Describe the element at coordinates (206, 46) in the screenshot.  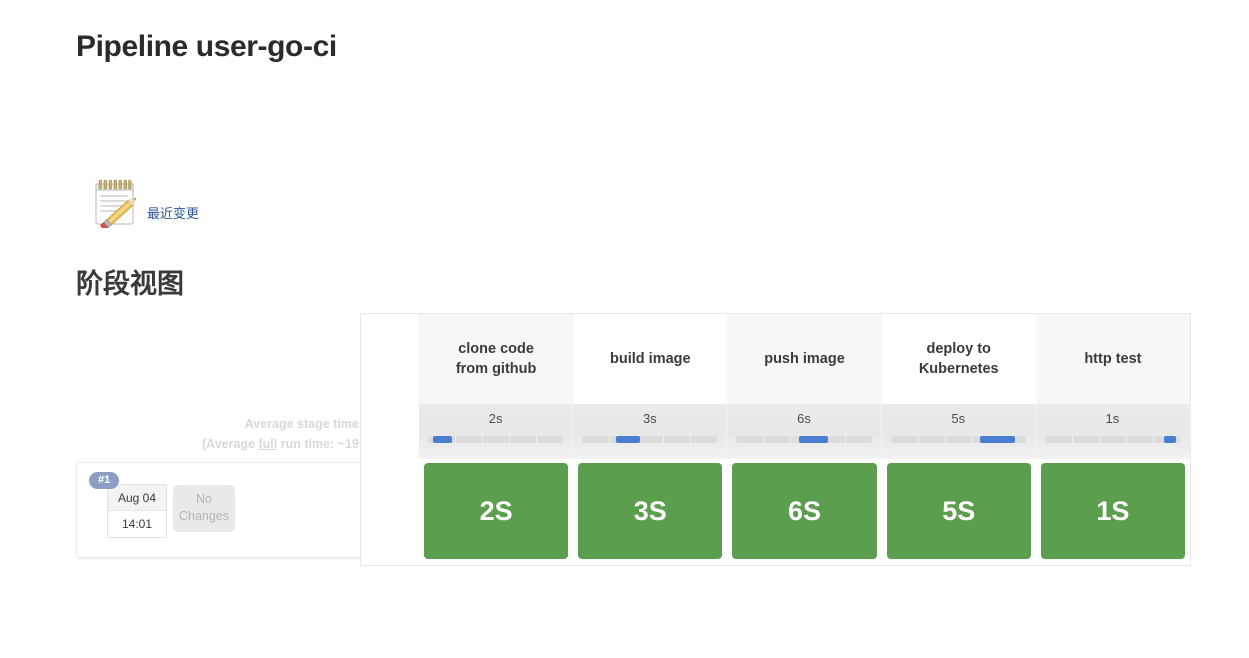
I see `page-title: Pipeline user-go-ci` at that location.